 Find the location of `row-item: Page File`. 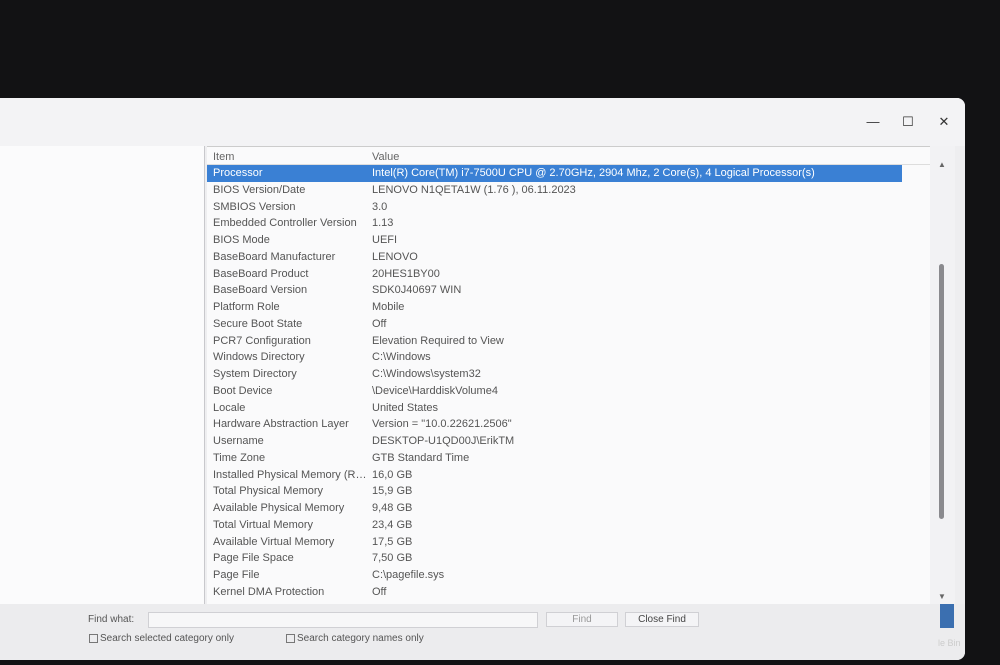

row-item: Page File is located at coordinates (236, 575).